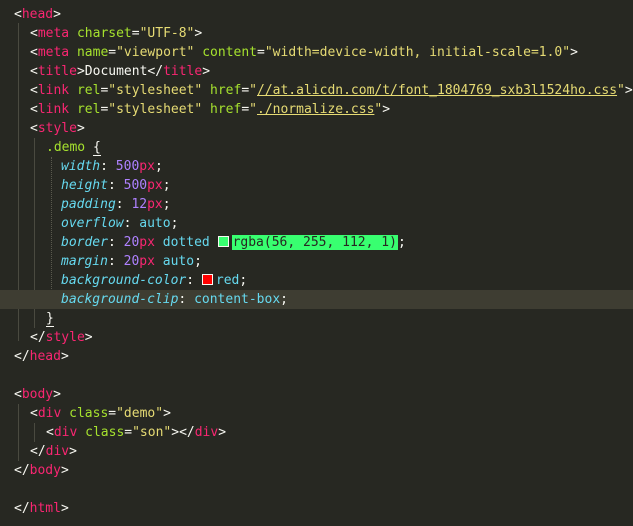  I want to click on attribute-value: "demo", so click(140, 413).